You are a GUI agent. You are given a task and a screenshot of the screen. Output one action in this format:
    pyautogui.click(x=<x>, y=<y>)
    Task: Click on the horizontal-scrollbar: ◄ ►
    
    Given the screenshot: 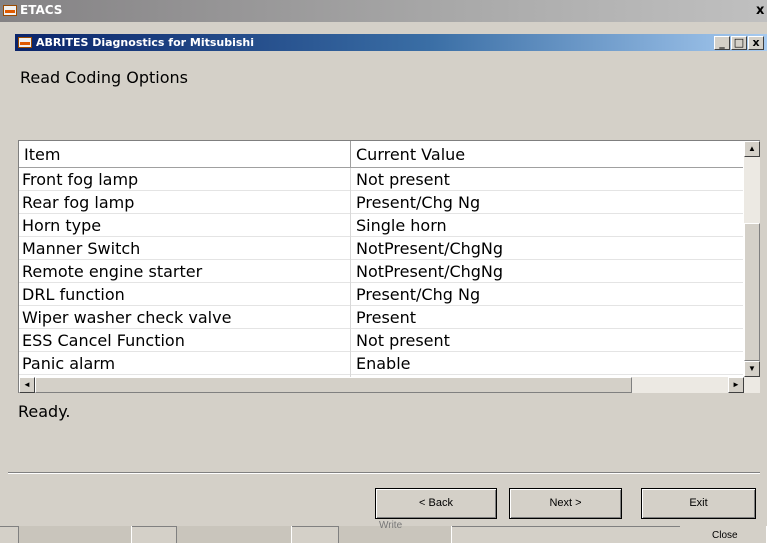 What is the action you would take?
    pyautogui.click(x=389, y=385)
    